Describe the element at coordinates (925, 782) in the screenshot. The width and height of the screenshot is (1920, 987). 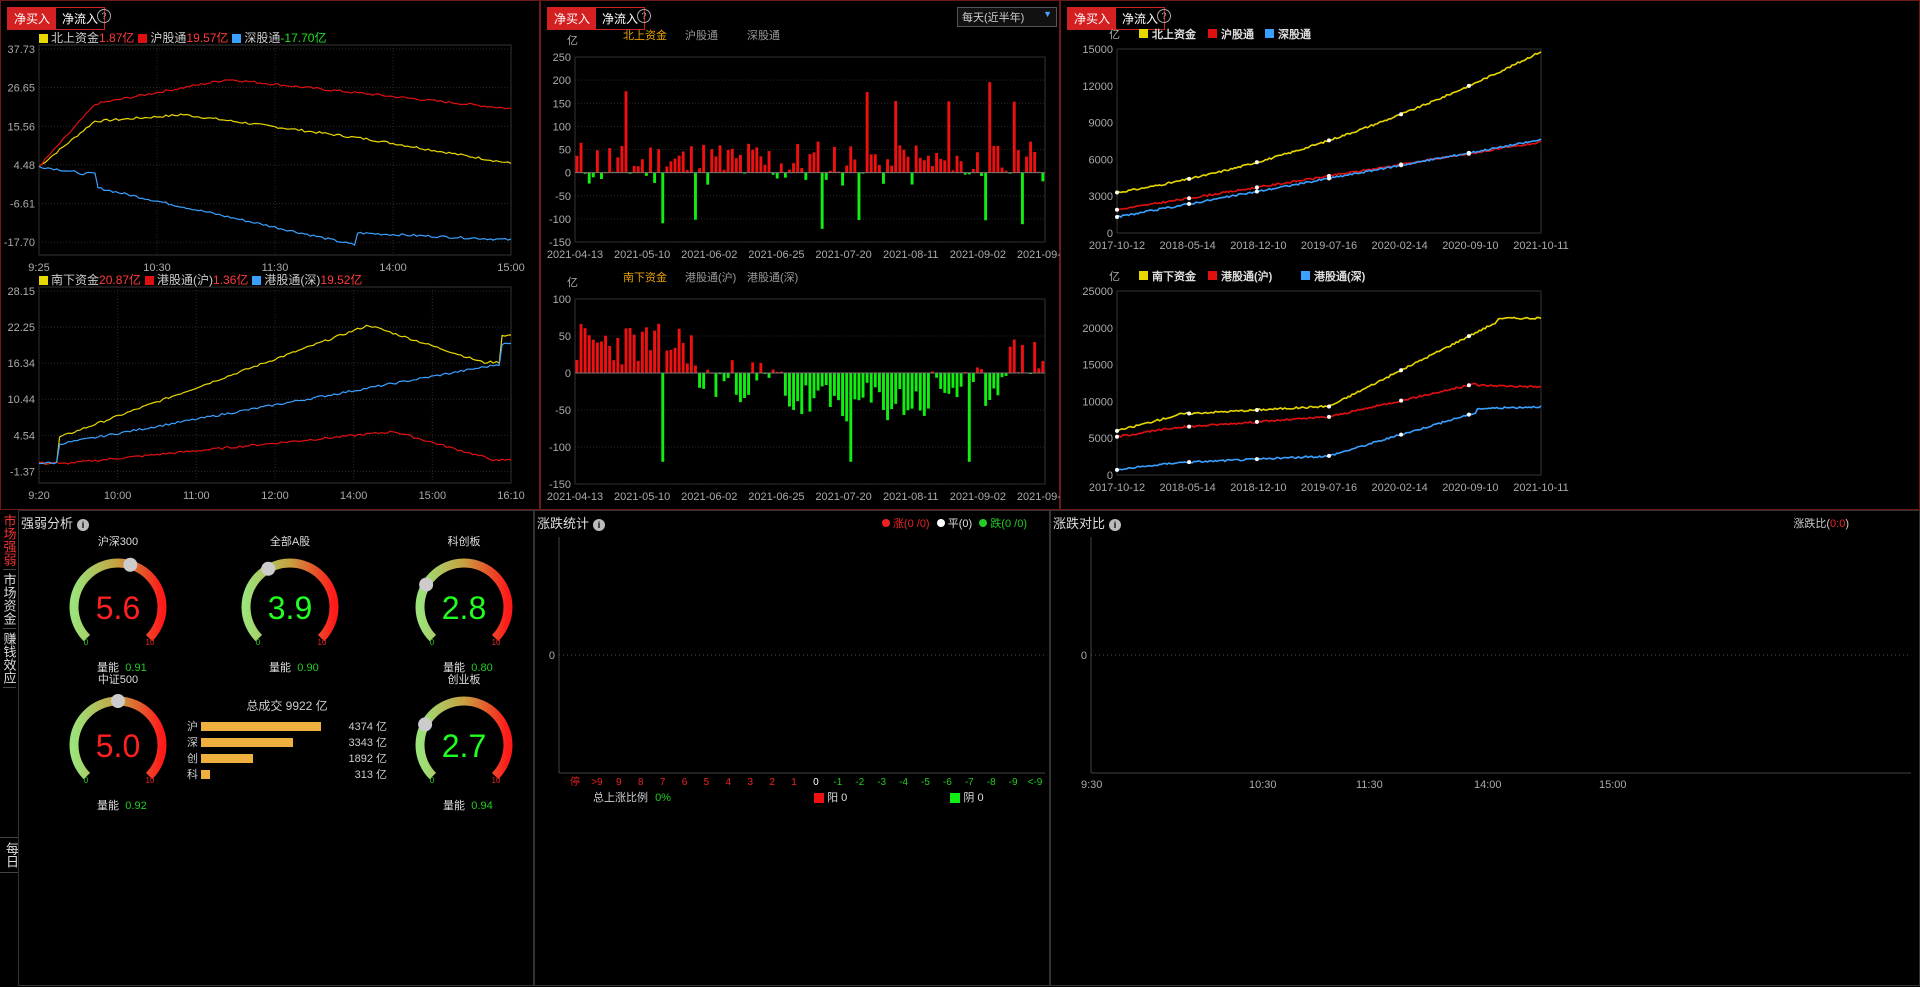
I see `bin-label: -5` at that location.